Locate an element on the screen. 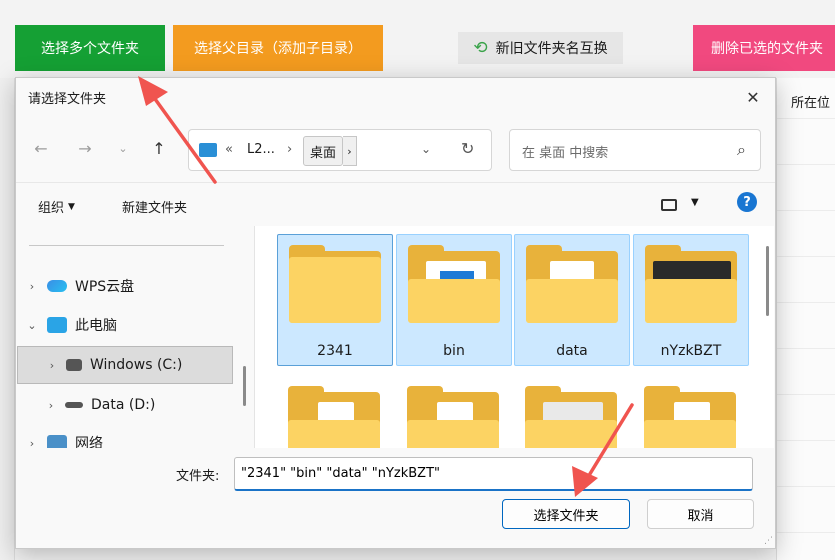  cloud-icon is located at coordinates (57, 286).